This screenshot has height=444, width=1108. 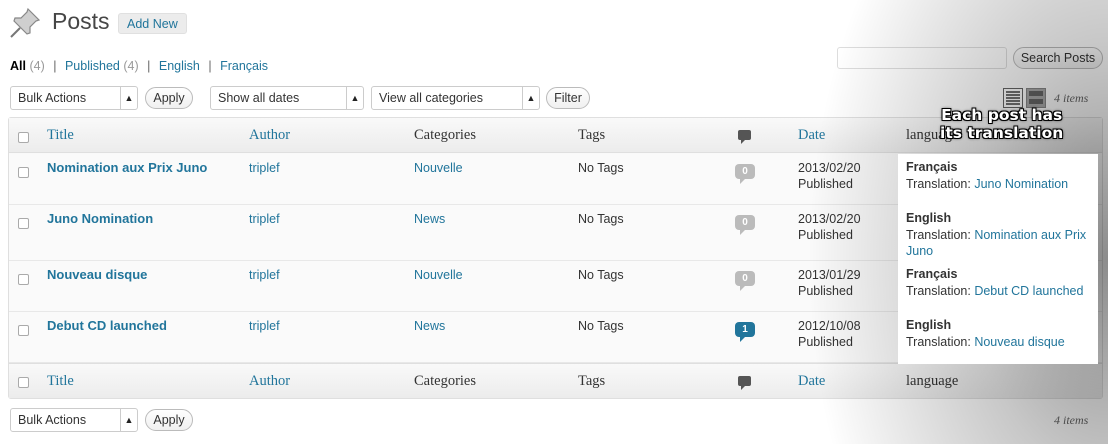 What do you see at coordinates (259, 98) in the screenshot?
I see `dates-value: Show all dates` at bounding box center [259, 98].